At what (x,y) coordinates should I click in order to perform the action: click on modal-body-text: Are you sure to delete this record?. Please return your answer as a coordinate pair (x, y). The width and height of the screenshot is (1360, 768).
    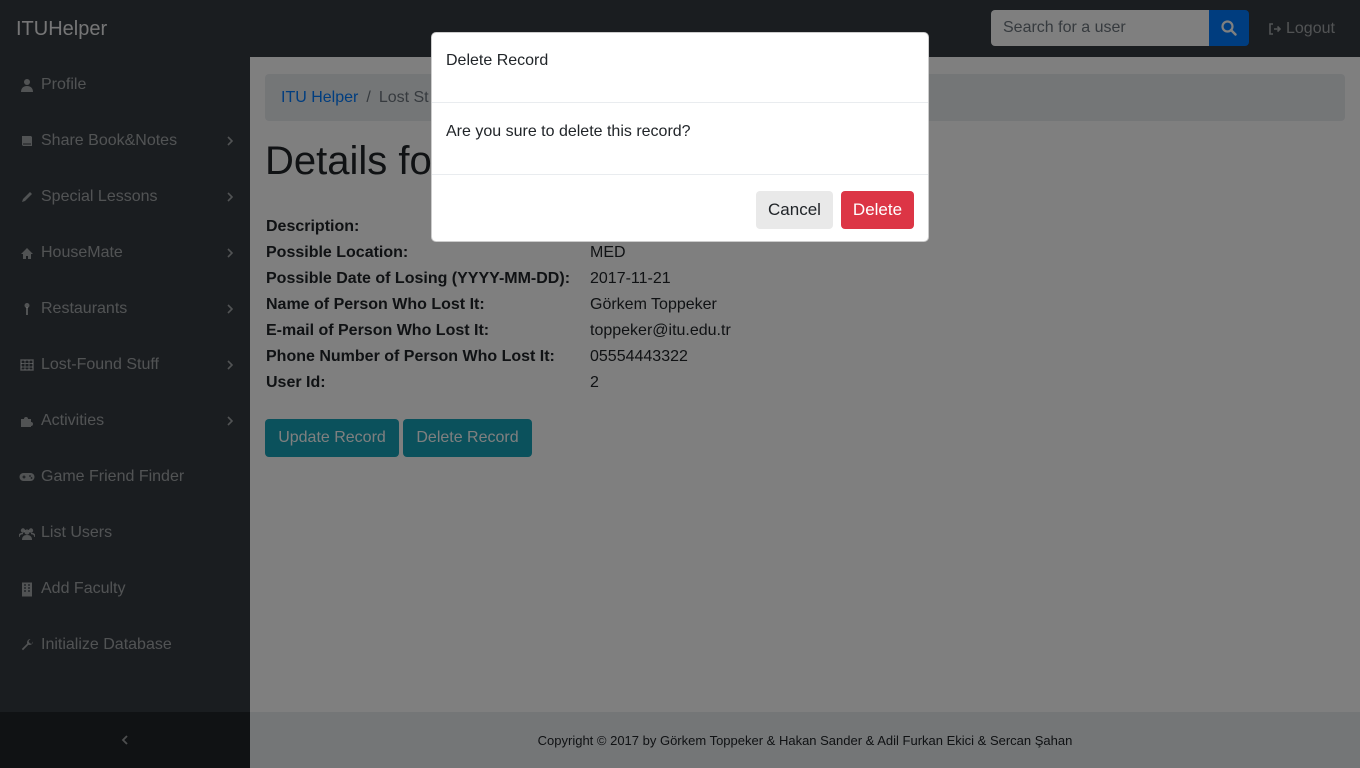
    Looking at the image, I should click on (568, 131).